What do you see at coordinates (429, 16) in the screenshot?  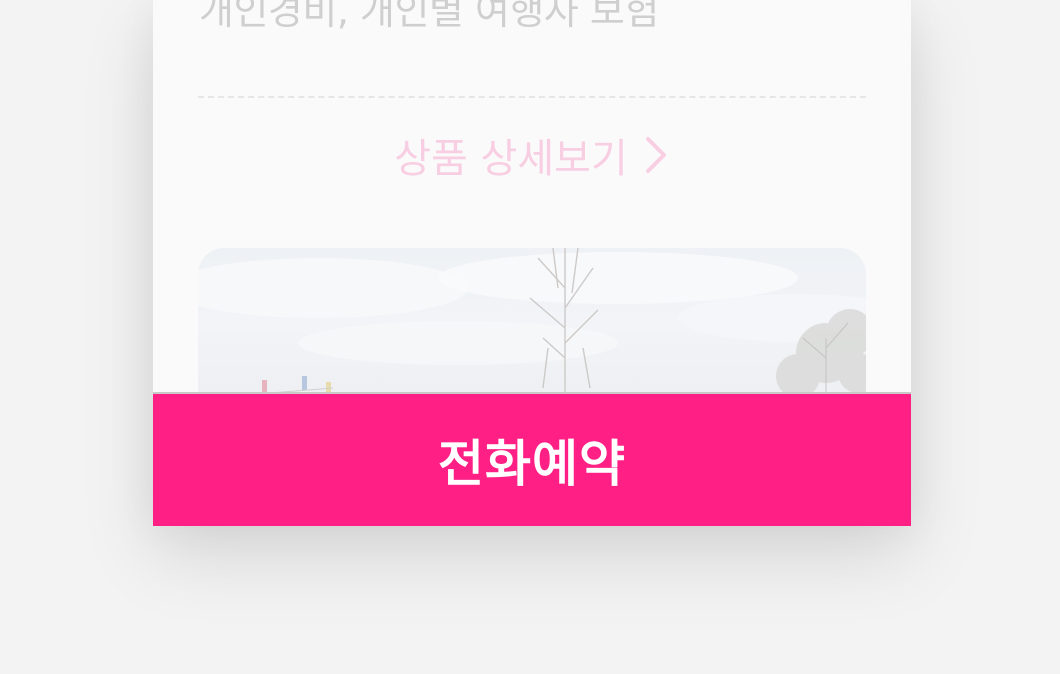 I see `included-items-text: 개인경비, 개인별 여행자 보험` at bounding box center [429, 16].